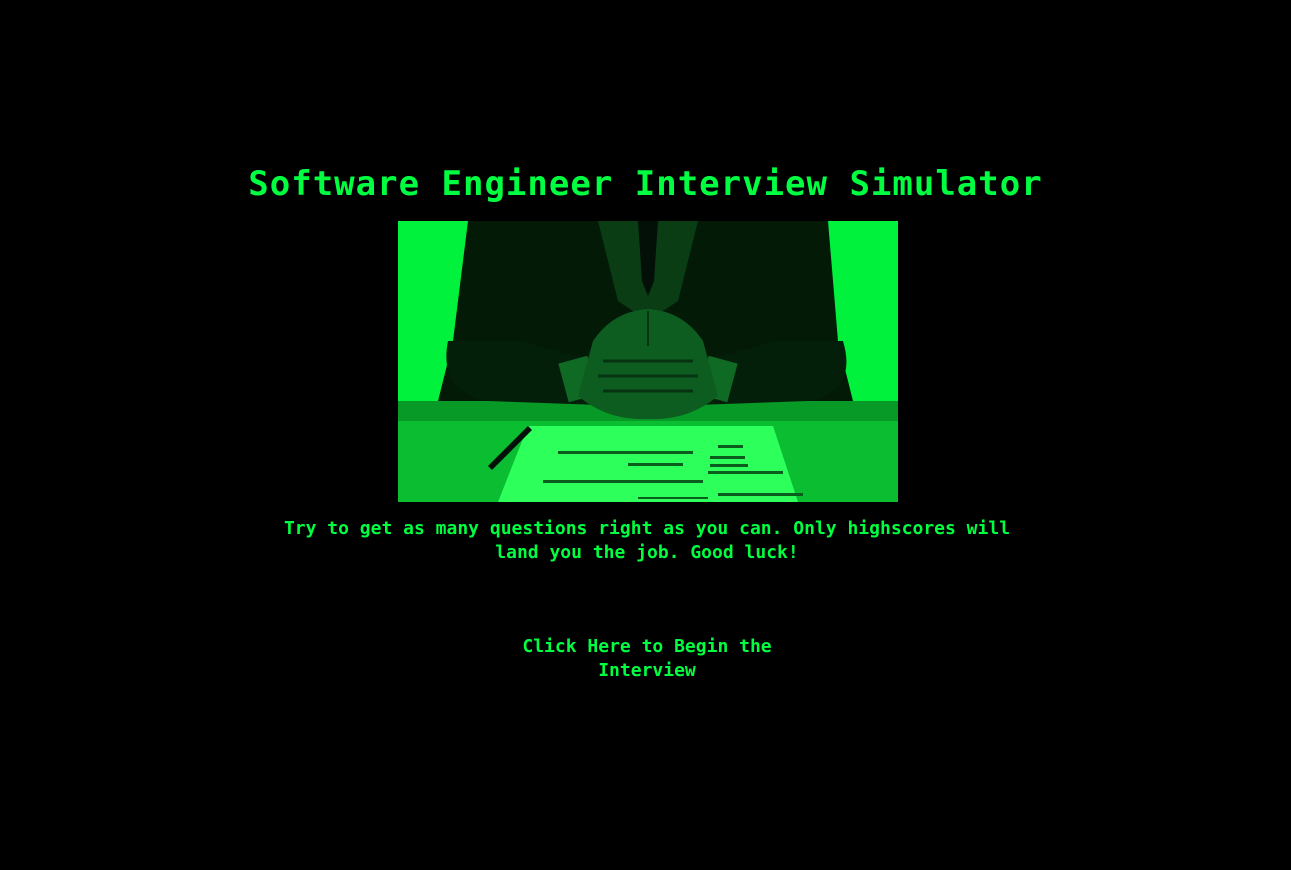 The width and height of the screenshot is (1291, 870). What do you see at coordinates (647, 659) in the screenshot?
I see `begin-interview-button: Click Here to Begin the Interview` at bounding box center [647, 659].